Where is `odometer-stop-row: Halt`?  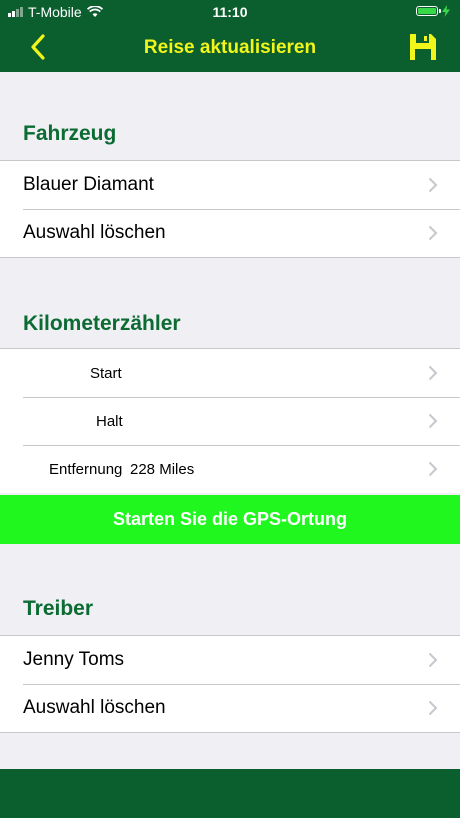 odometer-stop-row: Halt is located at coordinates (230, 421).